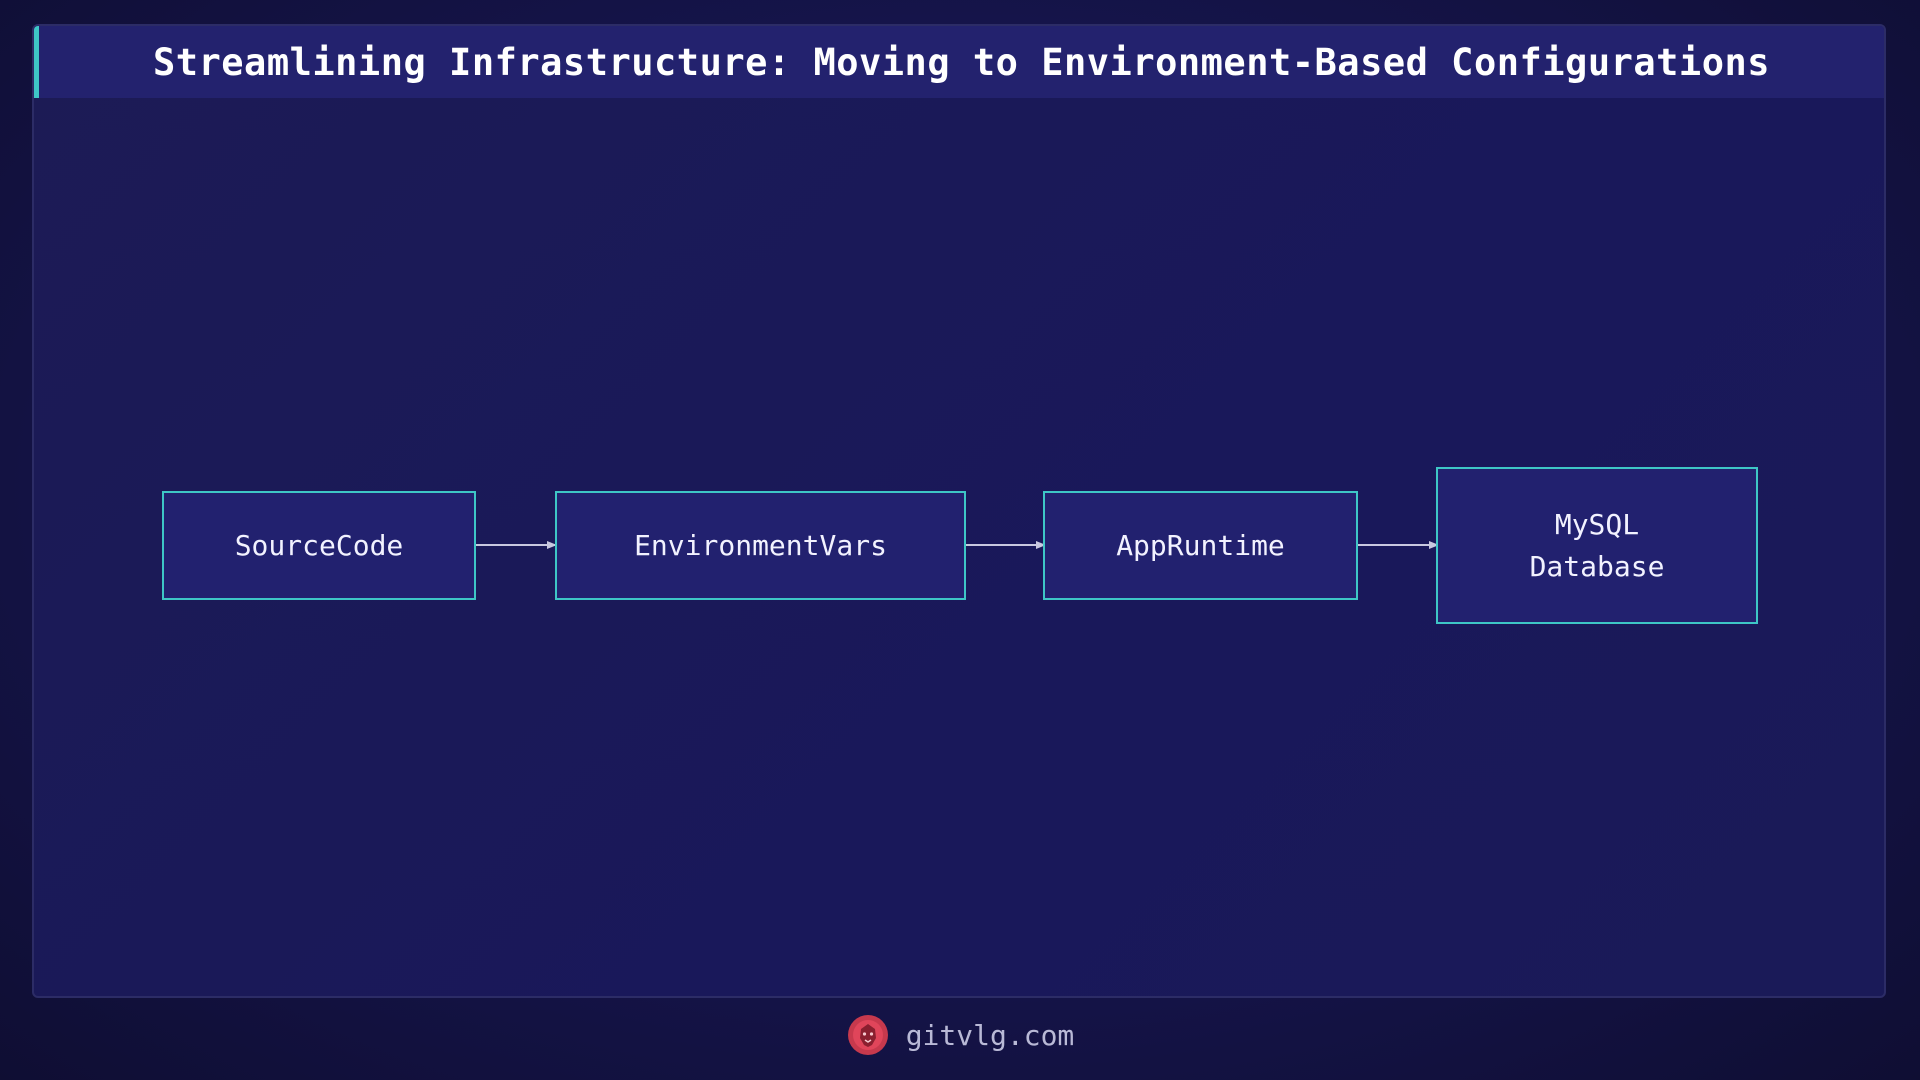  Describe the element at coordinates (990, 1035) in the screenshot. I see `site-url: gitvlg.com` at that location.